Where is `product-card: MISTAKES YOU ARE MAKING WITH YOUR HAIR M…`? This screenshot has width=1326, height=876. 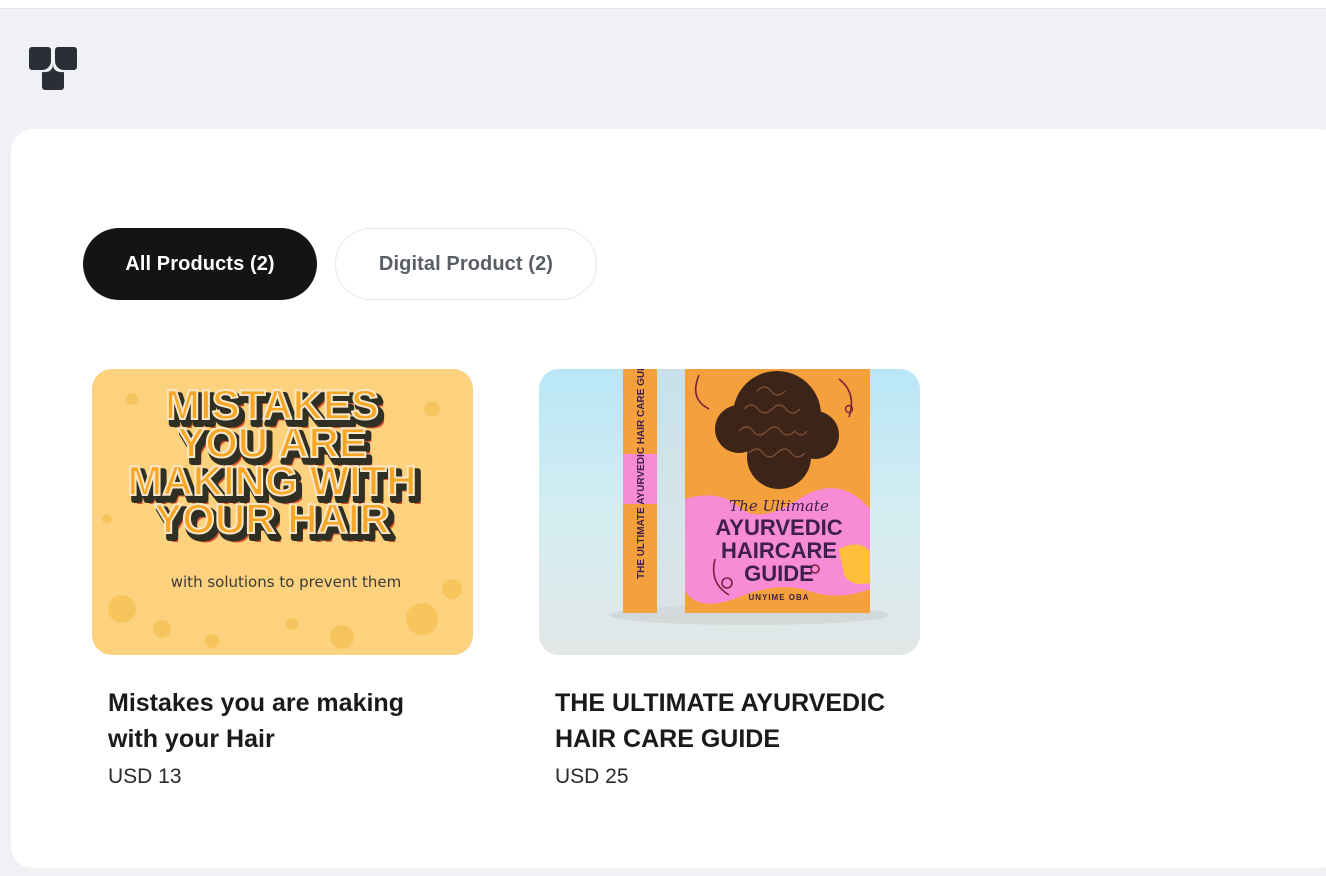 product-card: MISTAKES YOU ARE MAKING WITH YOUR HAIR M… is located at coordinates (282, 579).